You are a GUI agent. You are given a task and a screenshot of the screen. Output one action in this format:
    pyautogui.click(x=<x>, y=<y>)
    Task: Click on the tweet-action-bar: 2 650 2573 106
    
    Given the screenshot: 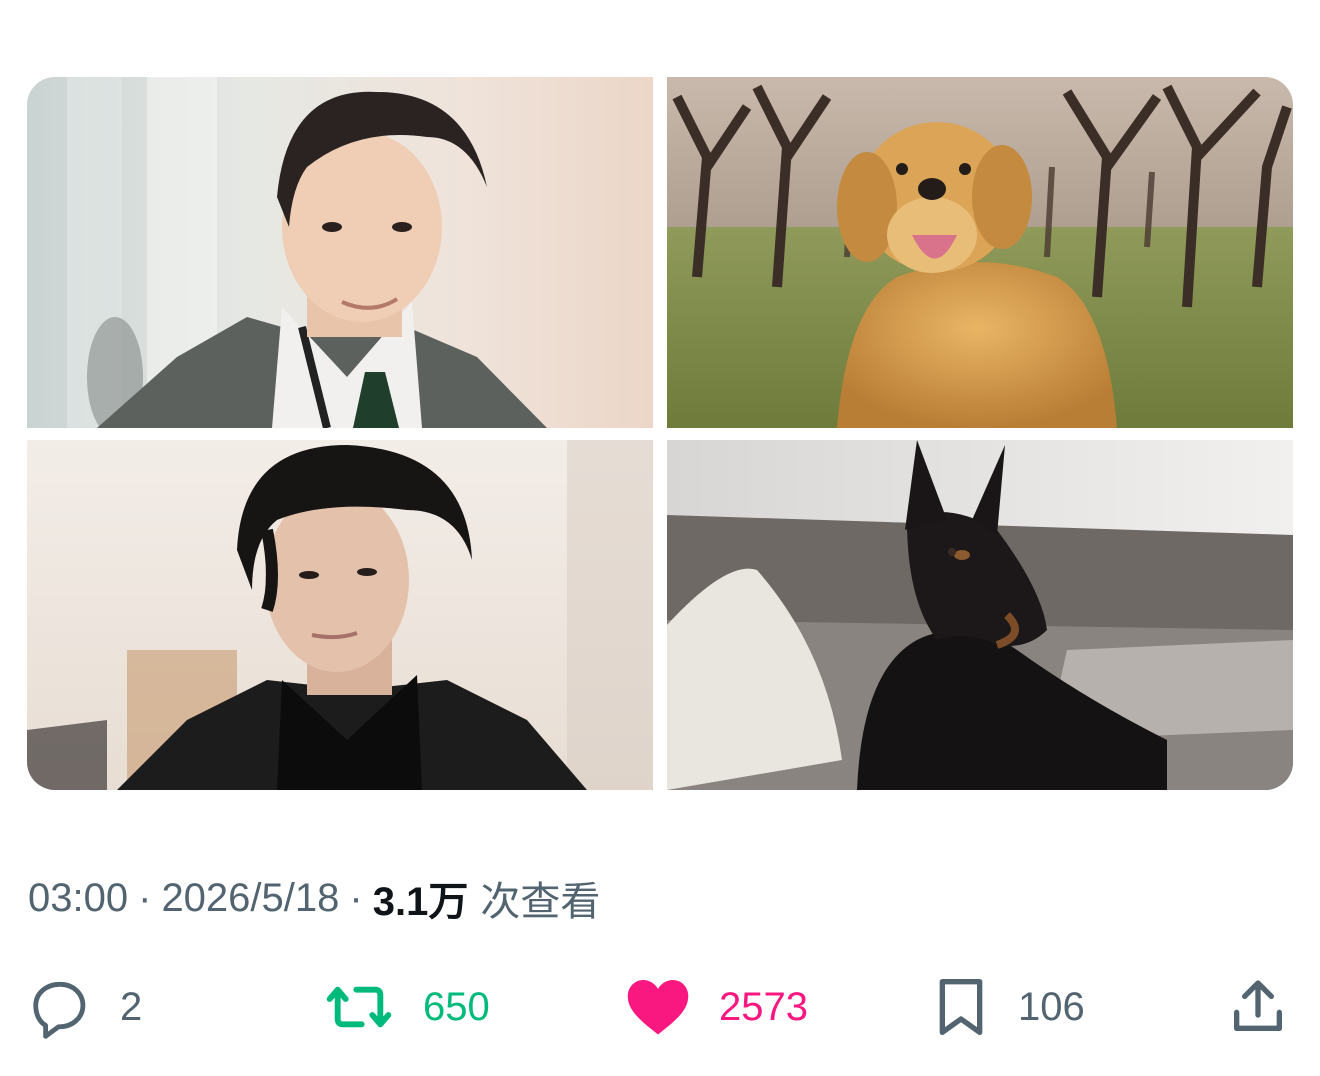 What is the action you would take?
    pyautogui.click(x=660, y=1007)
    